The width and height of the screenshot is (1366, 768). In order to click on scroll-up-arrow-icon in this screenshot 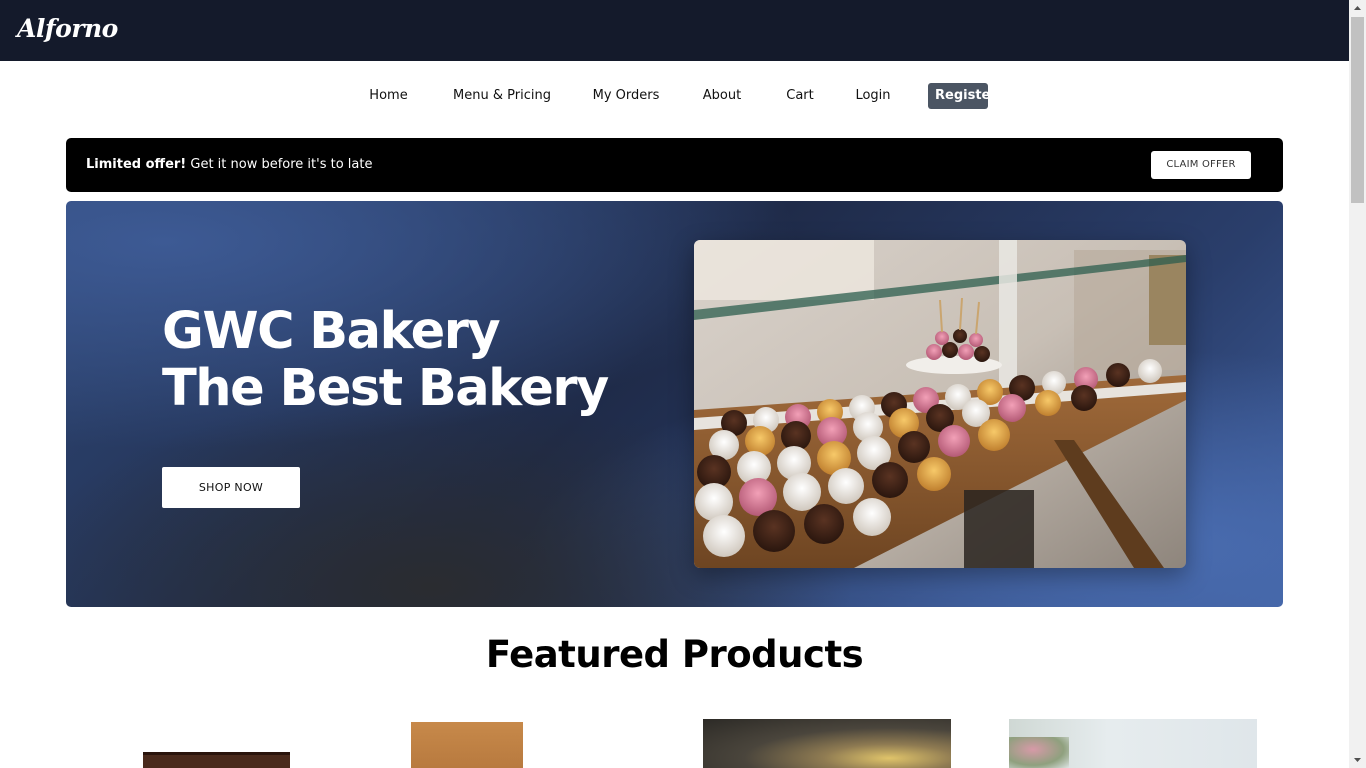, I will do `click(1357, 8)`.